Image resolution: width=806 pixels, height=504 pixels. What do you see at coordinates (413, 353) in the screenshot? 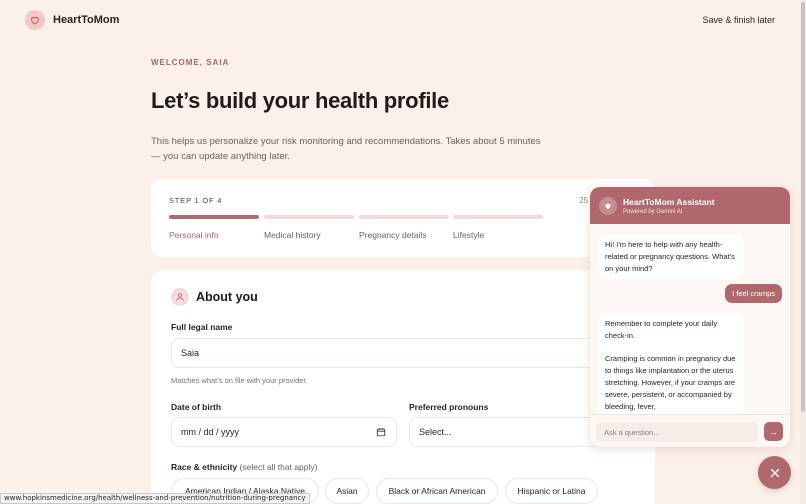
I see `full-name-input: Saia` at bounding box center [413, 353].